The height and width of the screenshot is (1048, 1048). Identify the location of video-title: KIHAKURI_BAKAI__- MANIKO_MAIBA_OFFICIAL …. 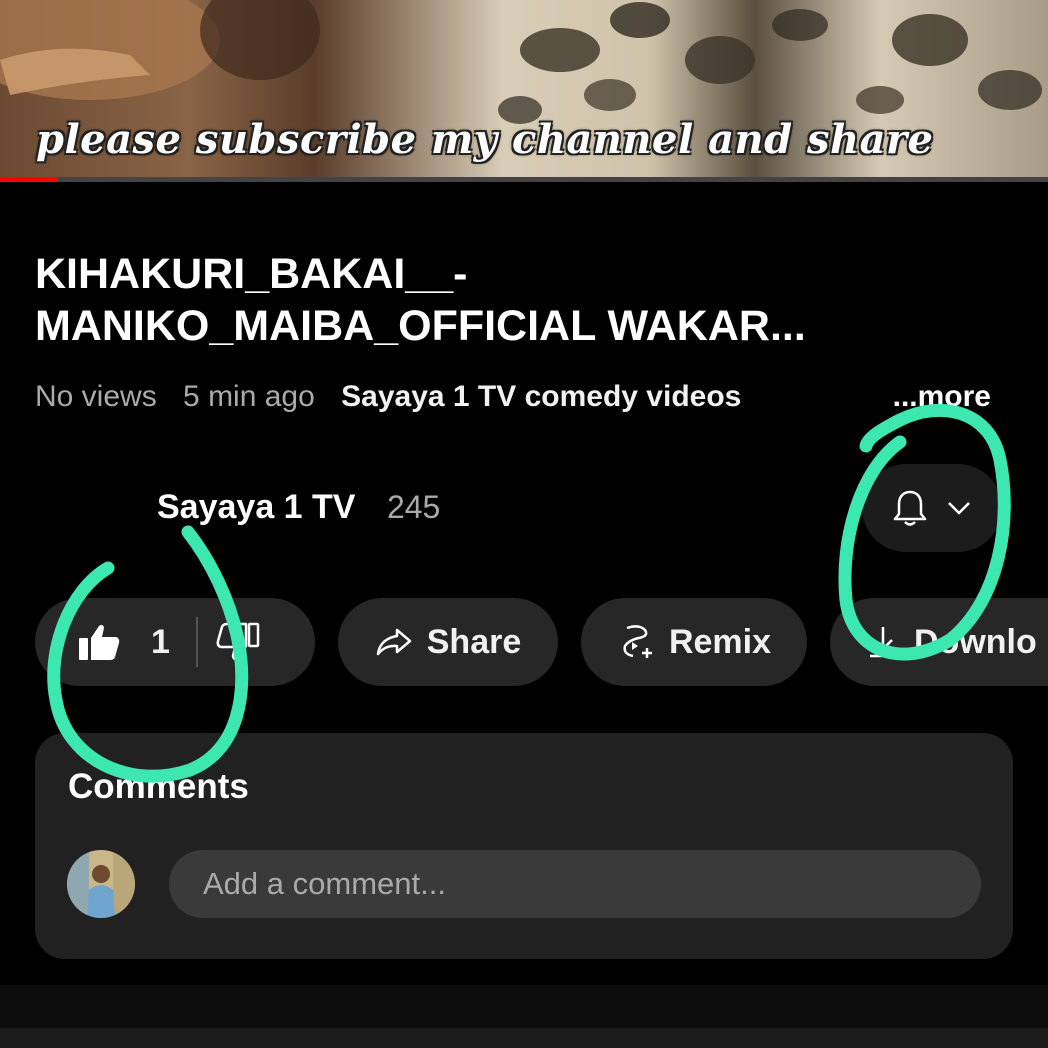
(530, 300).